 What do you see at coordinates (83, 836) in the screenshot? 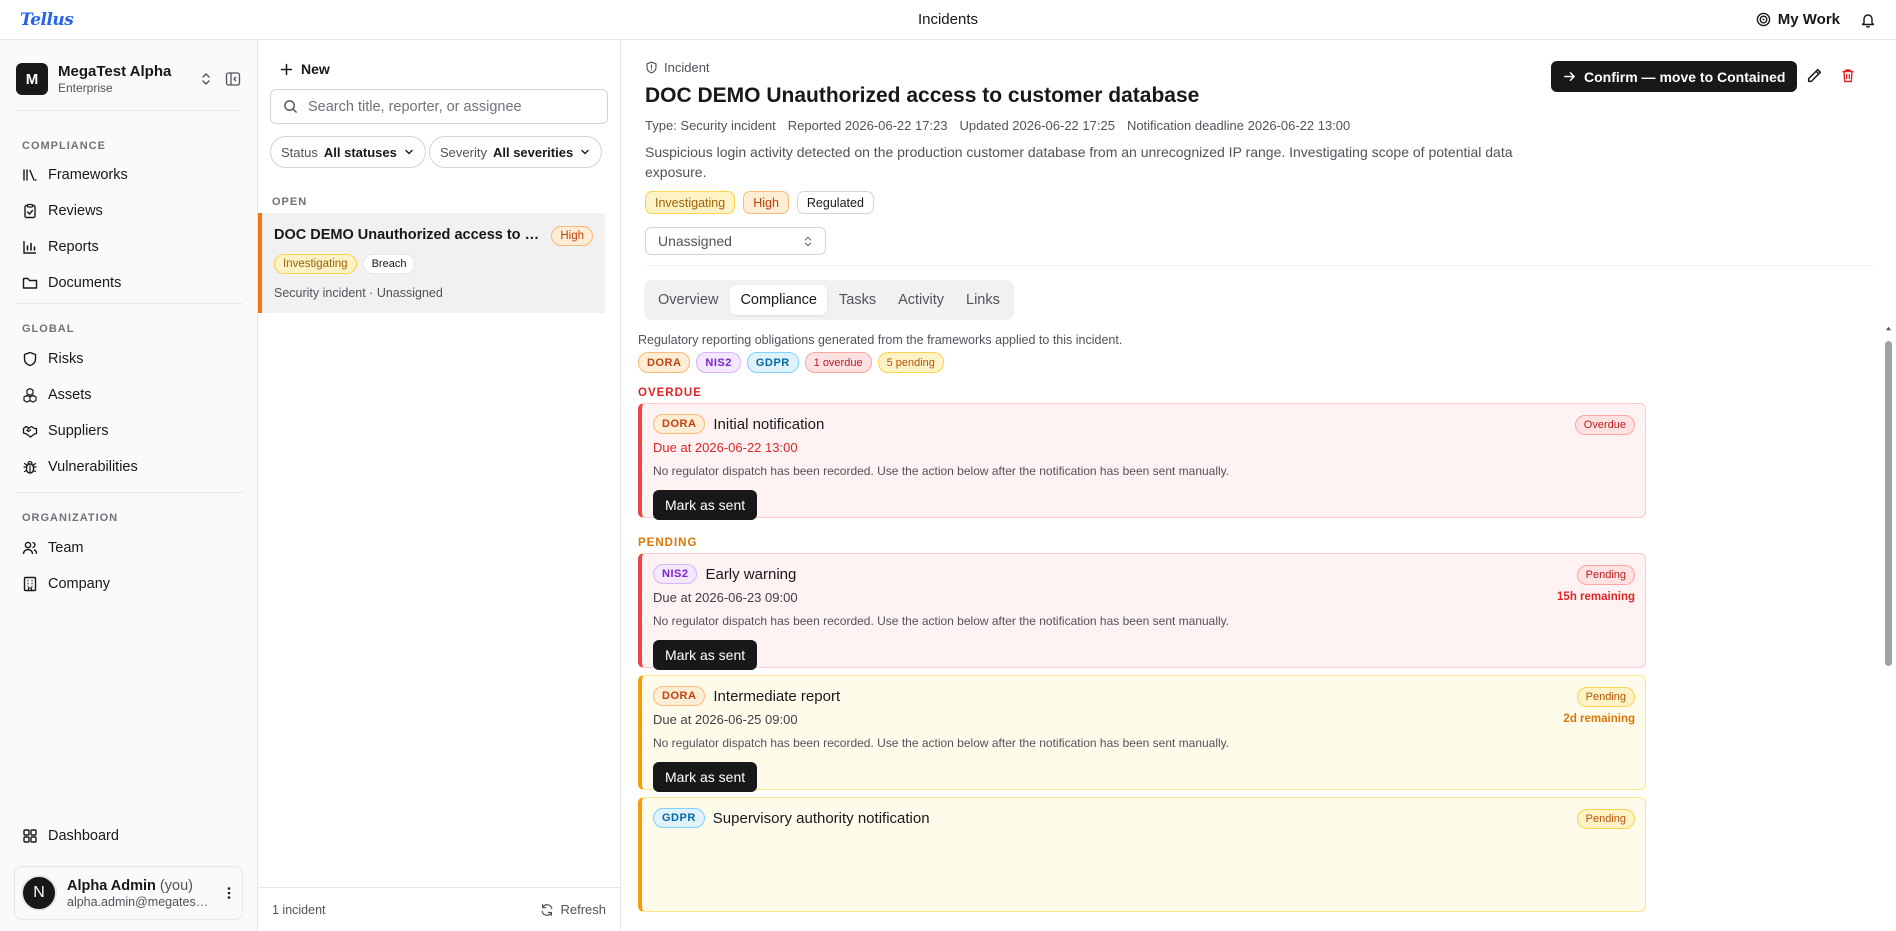
I see `sidebar-item-label: Dashboard` at bounding box center [83, 836].